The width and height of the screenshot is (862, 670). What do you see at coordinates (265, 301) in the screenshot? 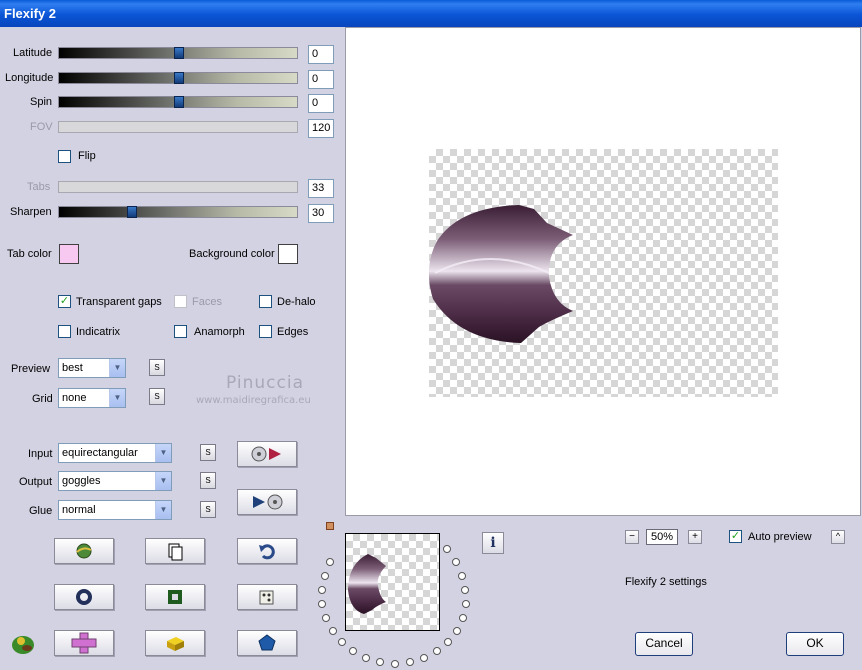
I see `dehalo-checkbox` at bounding box center [265, 301].